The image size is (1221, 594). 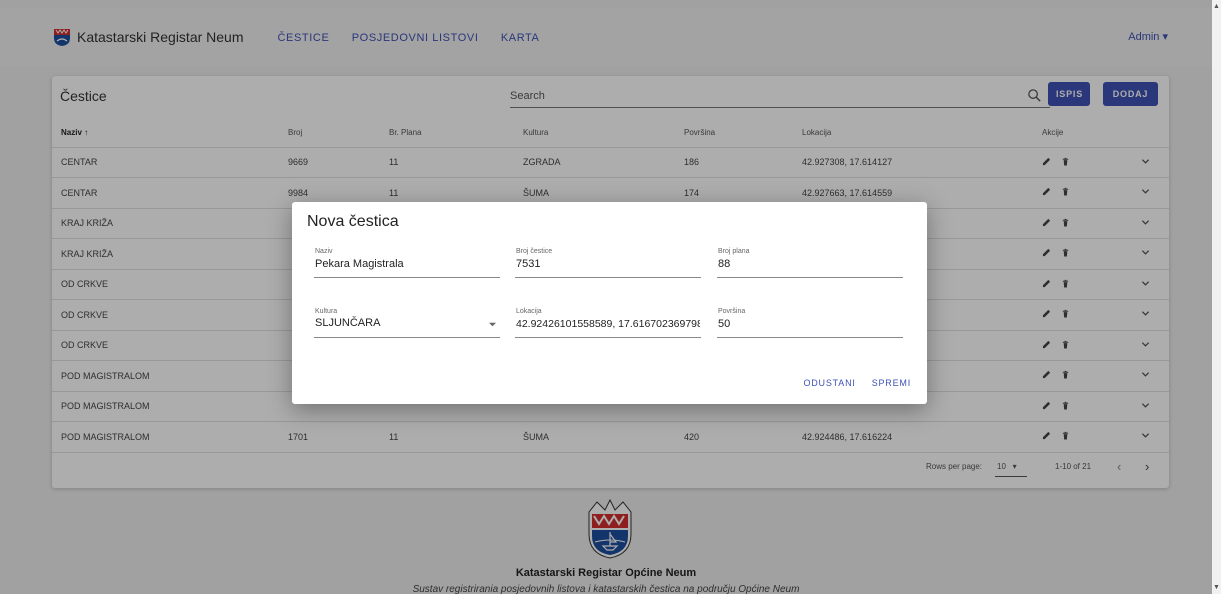 What do you see at coordinates (534, 251) in the screenshot?
I see `broj-cestice-label: Broj čestice` at bounding box center [534, 251].